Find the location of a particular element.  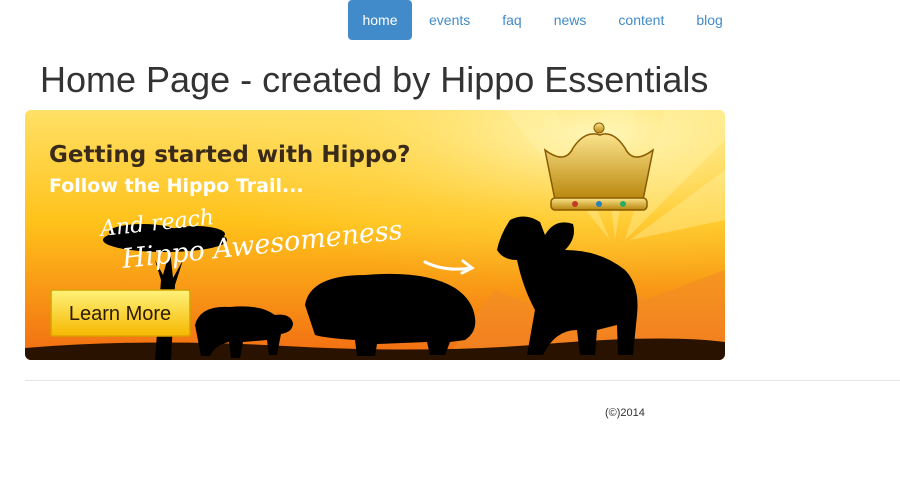

nav-item-home: home is located at coordinates (380, 20).